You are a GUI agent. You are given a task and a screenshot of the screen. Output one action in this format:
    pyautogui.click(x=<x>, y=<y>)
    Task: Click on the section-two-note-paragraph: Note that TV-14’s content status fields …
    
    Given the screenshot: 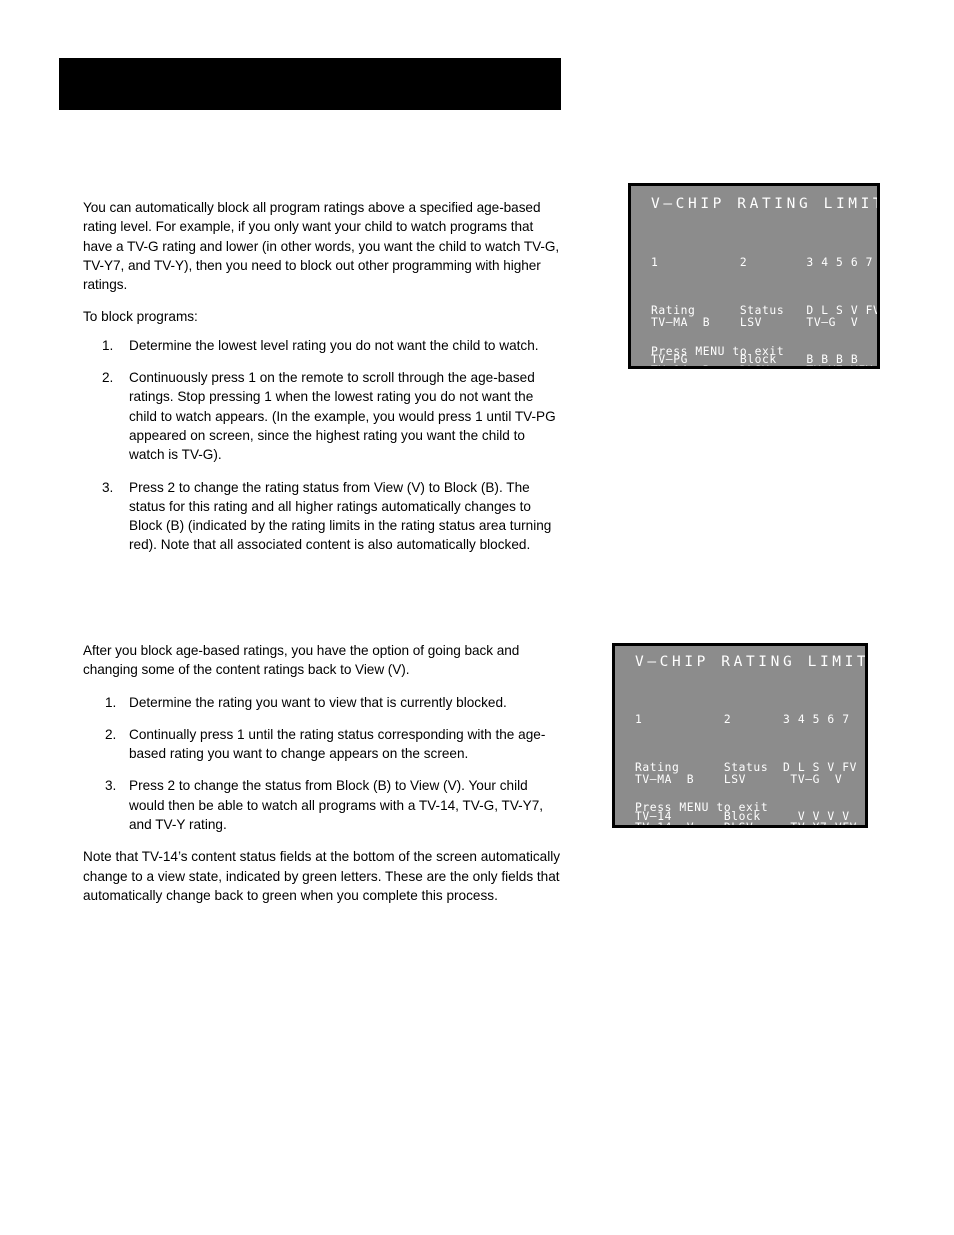 What is the action you would take?
    pyautogui.click(x=322, y=876)
    